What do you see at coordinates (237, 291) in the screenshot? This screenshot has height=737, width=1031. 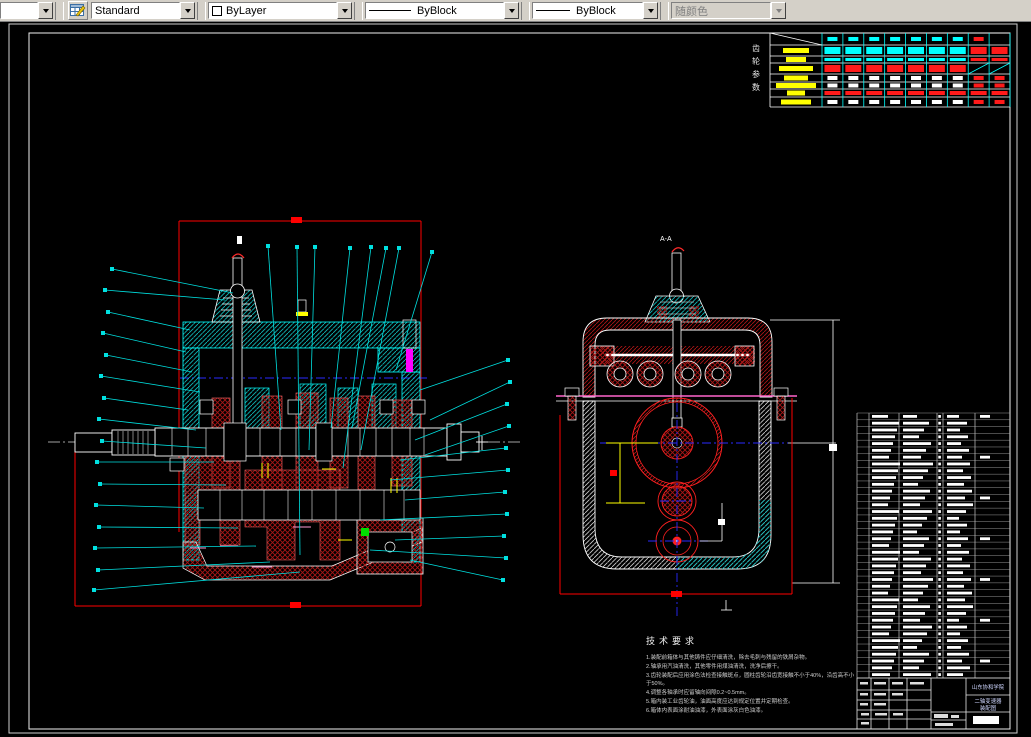 I see `lever-ball-joint` at bounding box center [237, 291].